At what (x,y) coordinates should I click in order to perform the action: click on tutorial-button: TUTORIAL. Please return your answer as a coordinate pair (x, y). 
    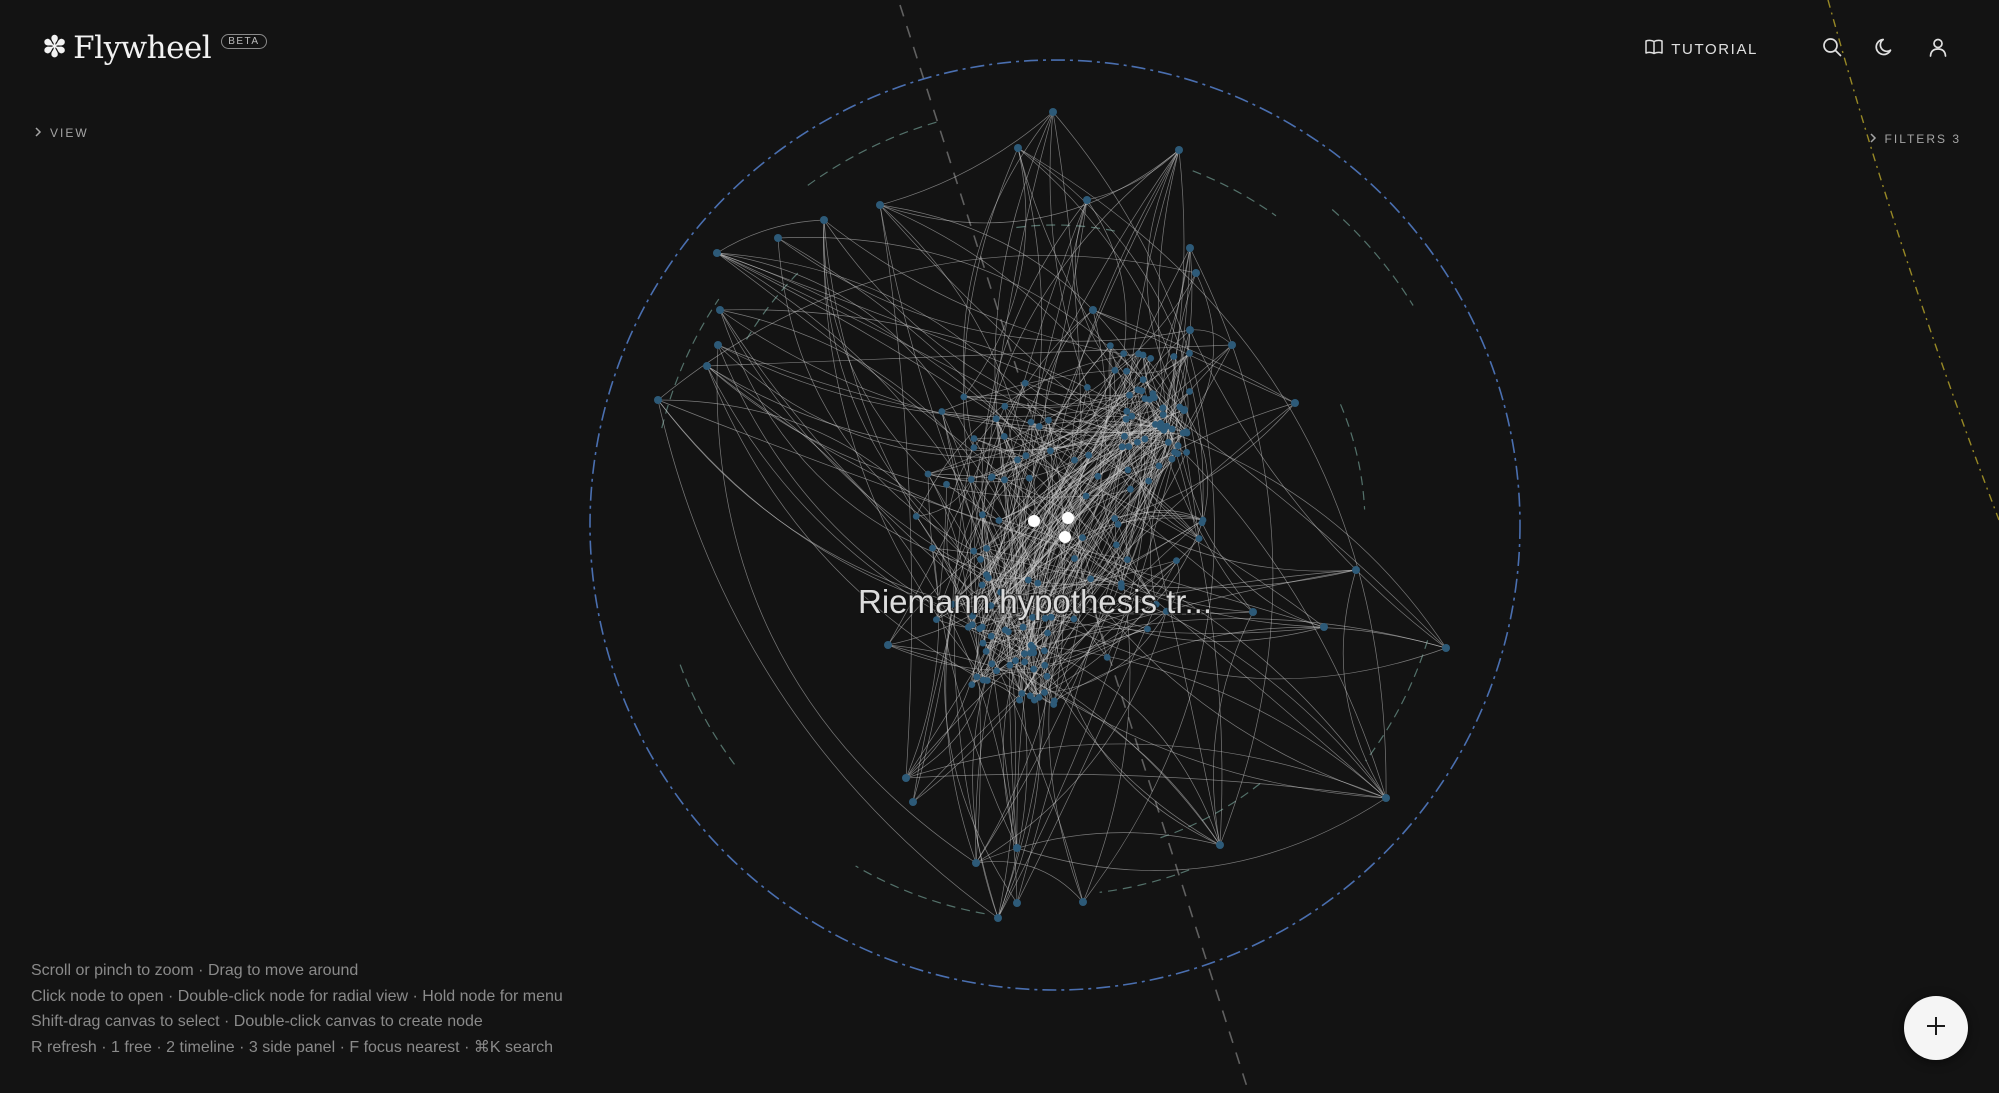
    Looking at the image, I should click on (1701, 49).